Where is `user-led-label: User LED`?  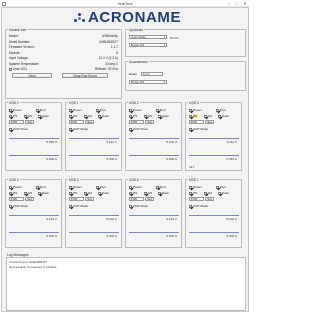
user-led-label: User LED is located at coordinates (20, 69).